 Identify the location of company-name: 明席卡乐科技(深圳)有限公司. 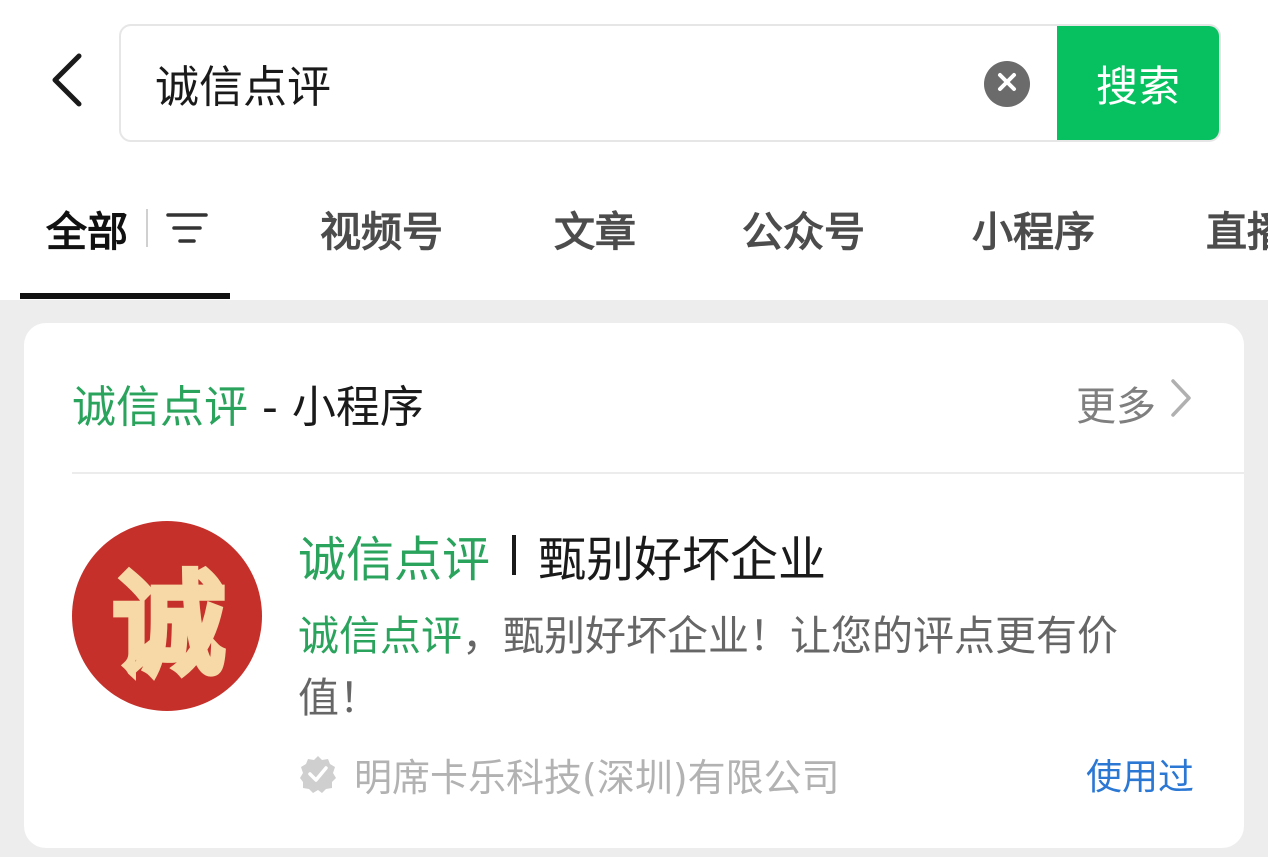
(597, 777).